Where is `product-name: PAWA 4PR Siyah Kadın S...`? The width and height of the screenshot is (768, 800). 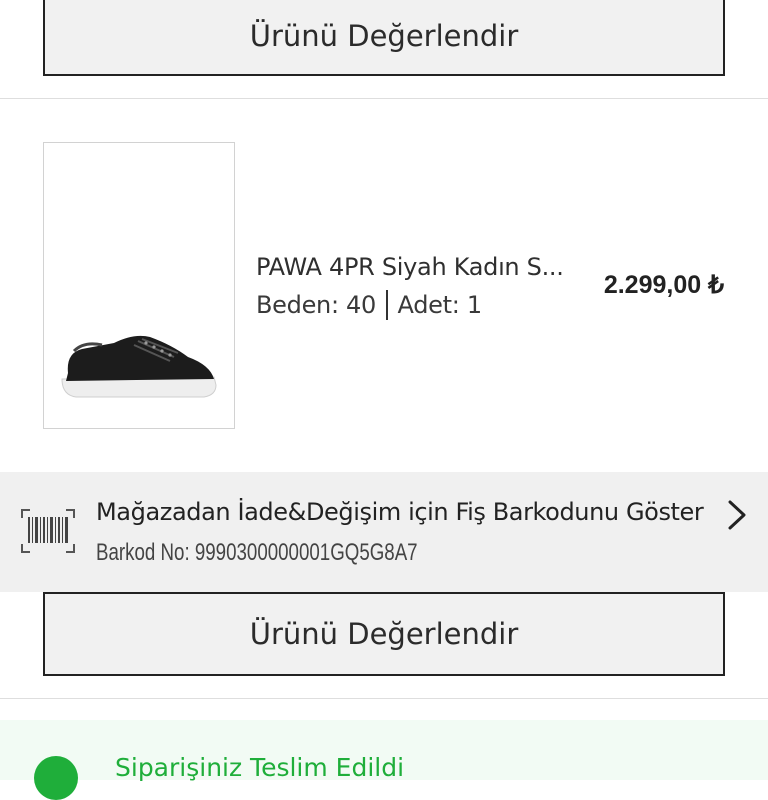 product-name: PAWA 4PR Siyah Kadın S... is located at coordinates (412, 267).